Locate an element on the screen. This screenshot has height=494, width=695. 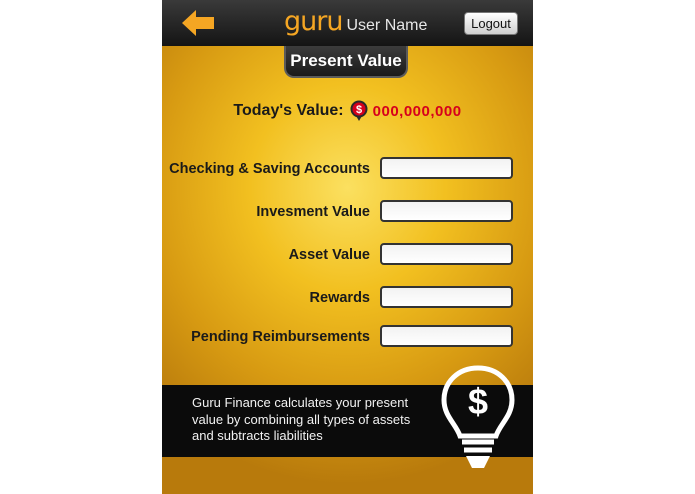
asset-value-label: Asset Value is located at coordinates (329, 255).